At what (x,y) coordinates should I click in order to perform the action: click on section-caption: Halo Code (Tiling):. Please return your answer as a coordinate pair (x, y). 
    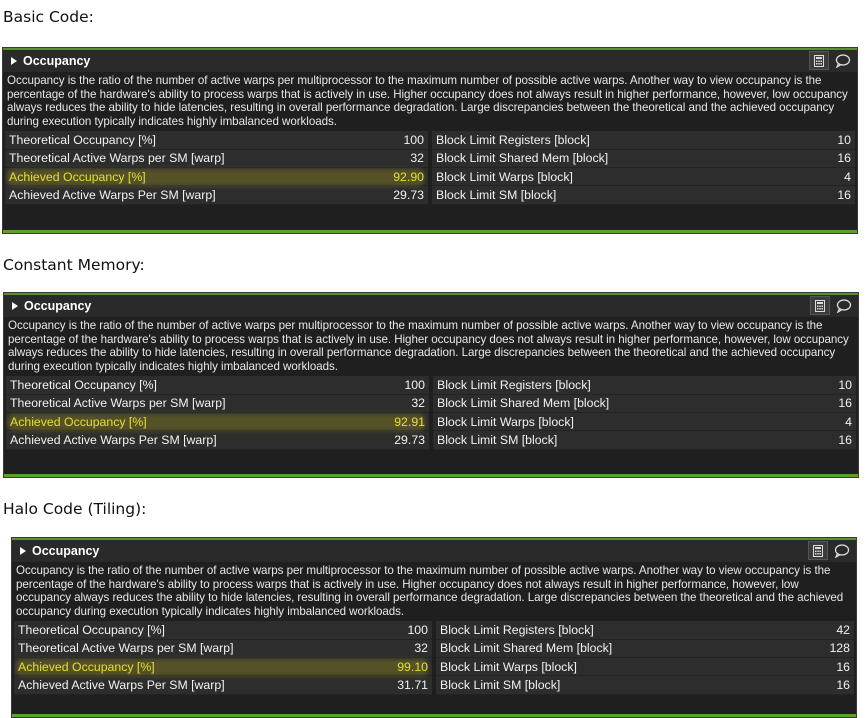
    Looking at the image, I should click on (75, 509).